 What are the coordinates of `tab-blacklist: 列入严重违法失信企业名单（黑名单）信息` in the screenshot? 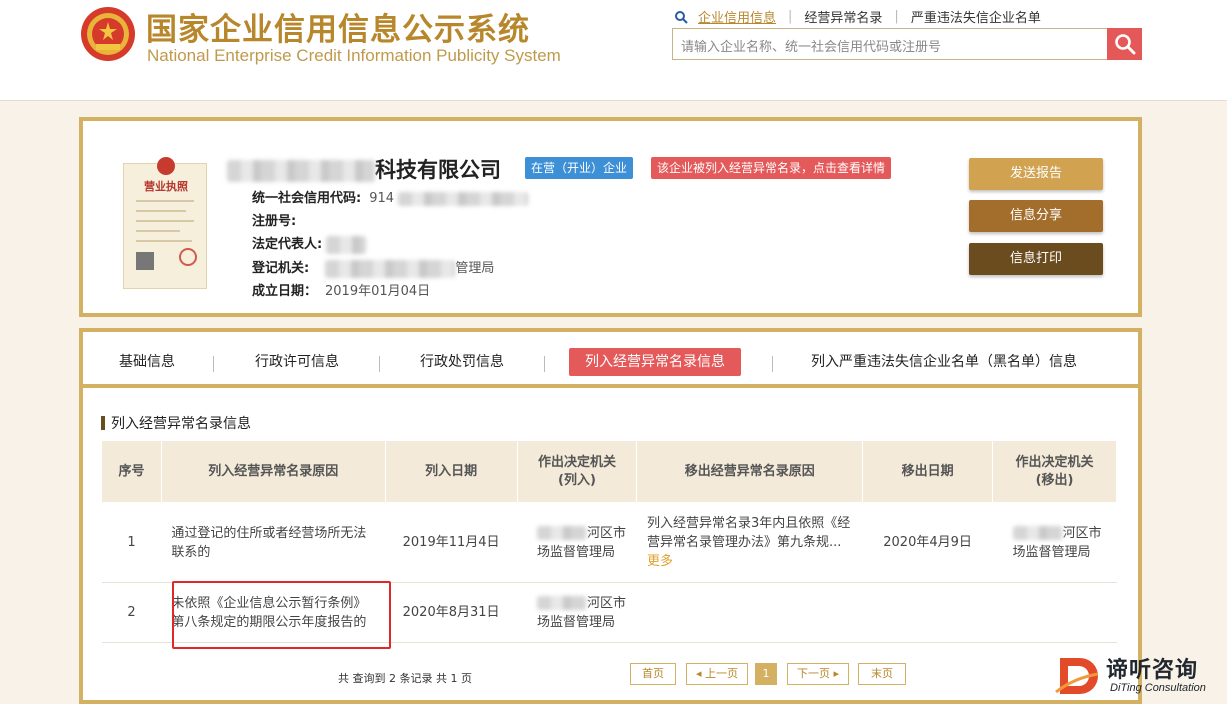 It's located at (944, 362).